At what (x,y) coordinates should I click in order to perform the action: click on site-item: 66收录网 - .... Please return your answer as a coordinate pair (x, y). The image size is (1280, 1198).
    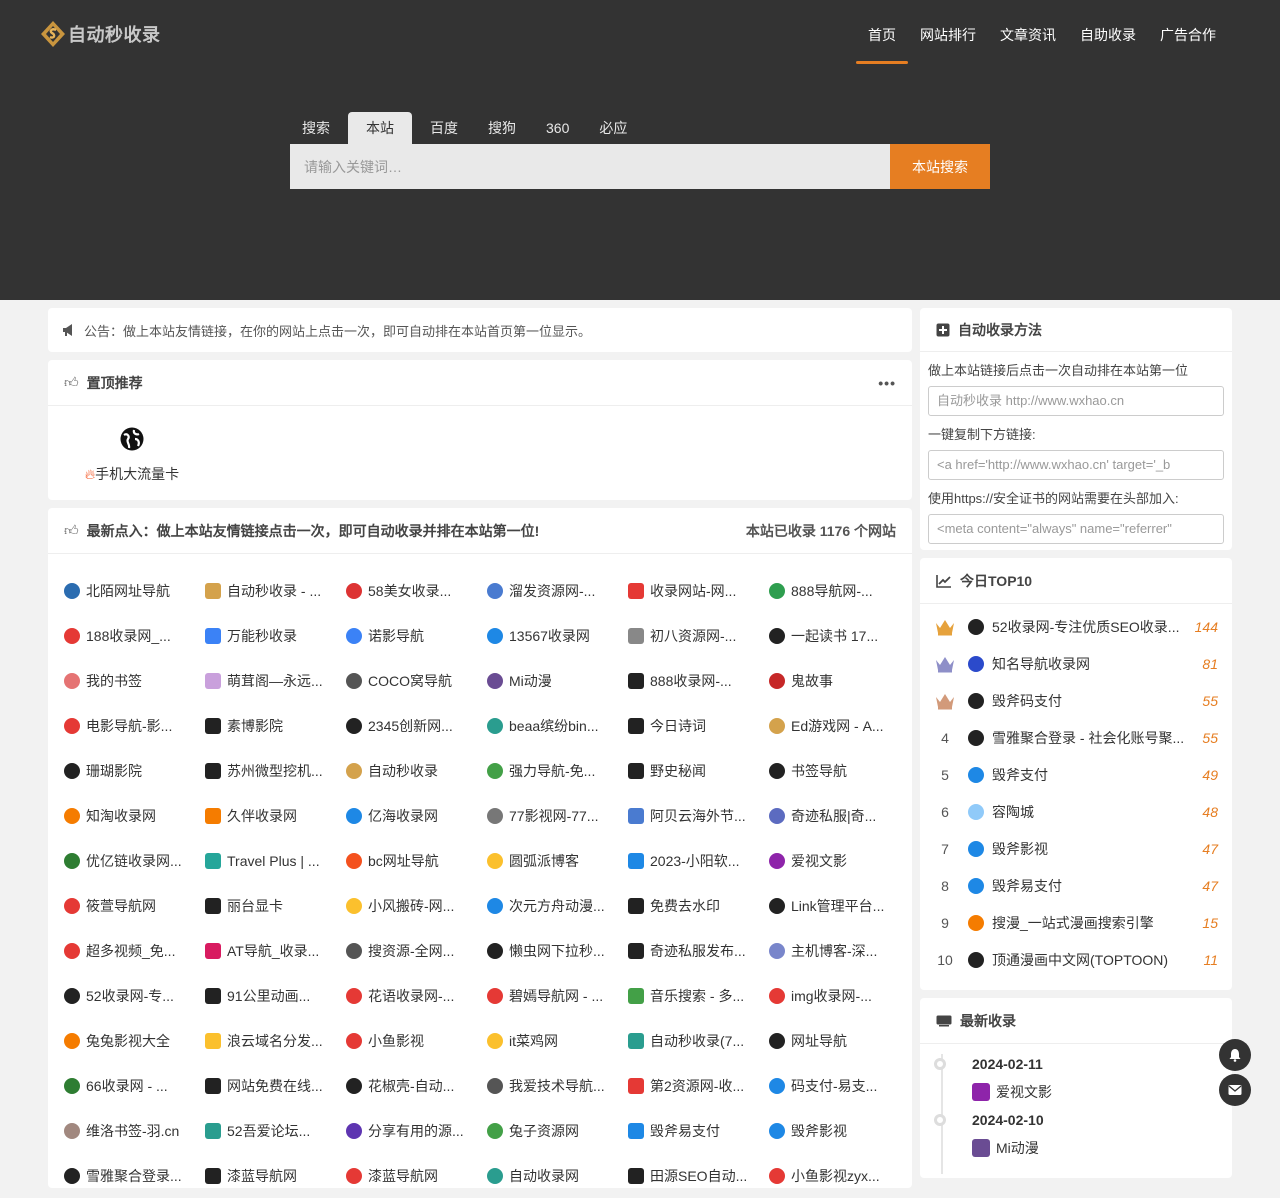
    Looking at the image, I should click on (134, 1085).